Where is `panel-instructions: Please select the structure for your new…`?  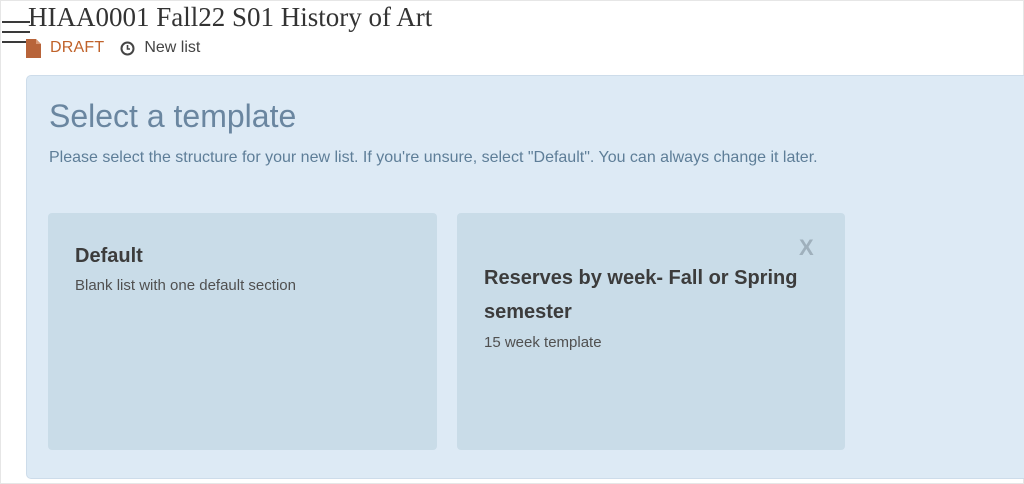
panel-instructions: Please select the structure for your new… is located at coordinates (433, 157).